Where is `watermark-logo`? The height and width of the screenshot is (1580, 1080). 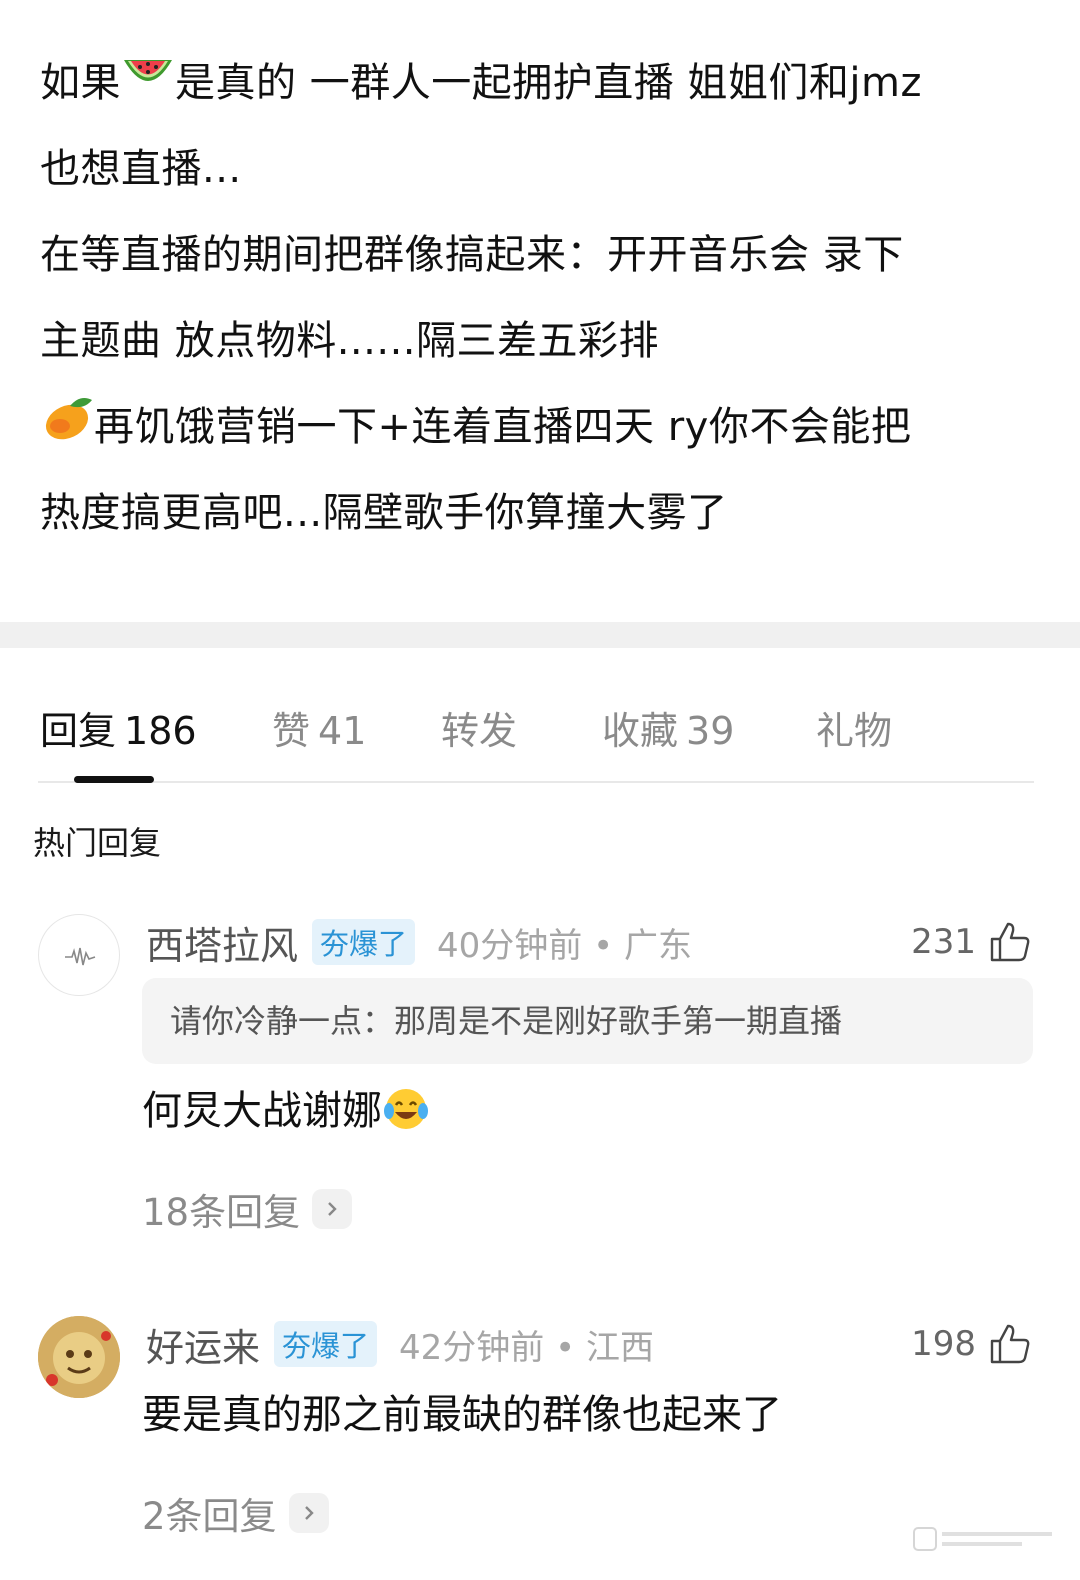 watermark-logo is located at coordinates (987, 1541).